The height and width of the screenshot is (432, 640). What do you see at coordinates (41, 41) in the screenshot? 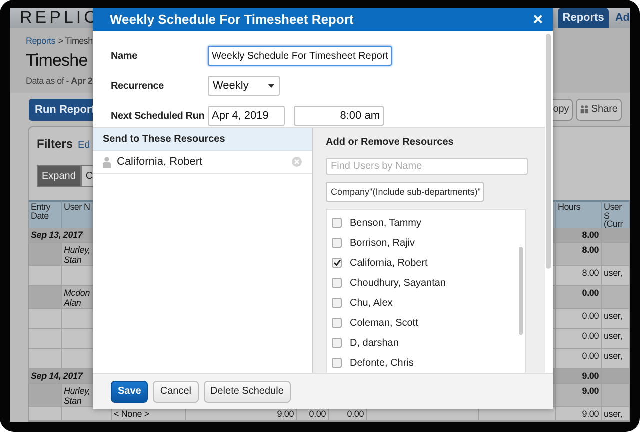
I see `breadcrumb-link: Reports` at bounding box center [41, 41].